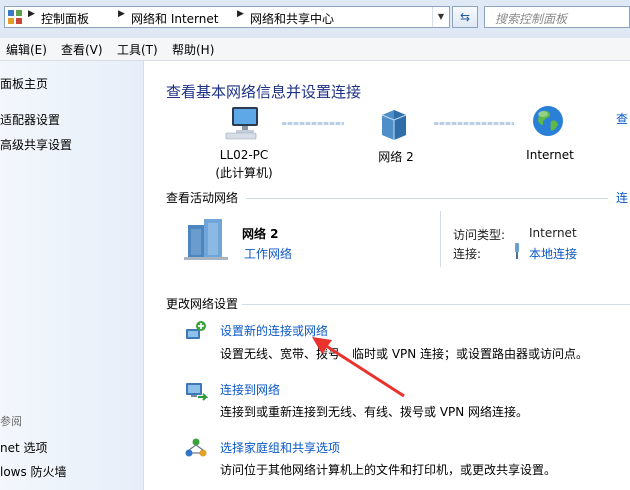  I want to click on computer-sublabel: (此计算机), so click(244, 173).